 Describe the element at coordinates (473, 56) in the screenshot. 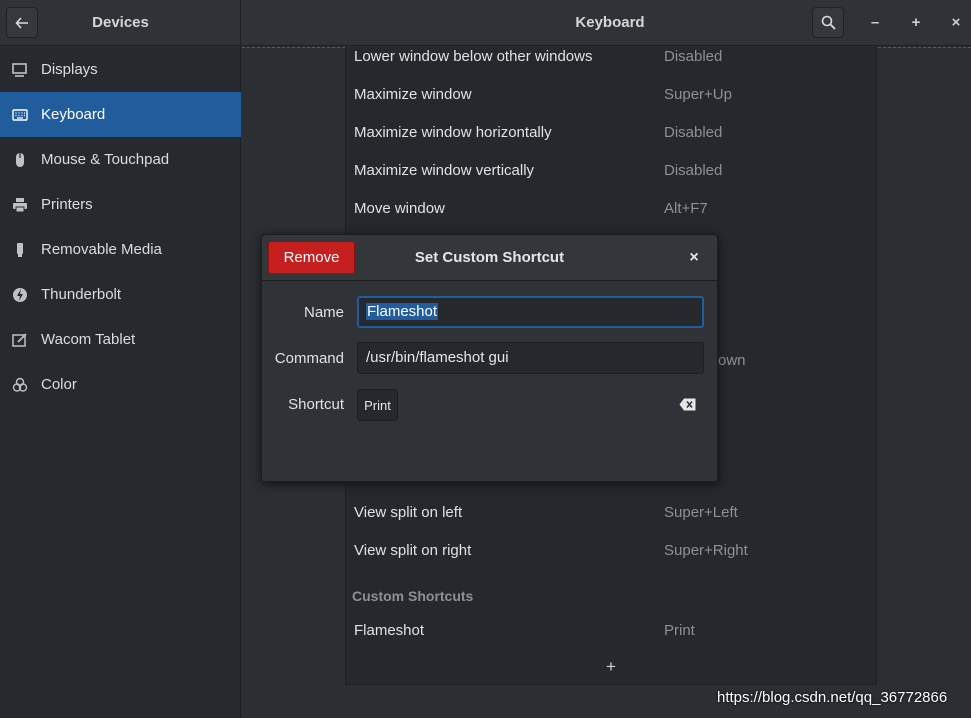

I see `shortcut-name: Lower window below other windows` at that location.